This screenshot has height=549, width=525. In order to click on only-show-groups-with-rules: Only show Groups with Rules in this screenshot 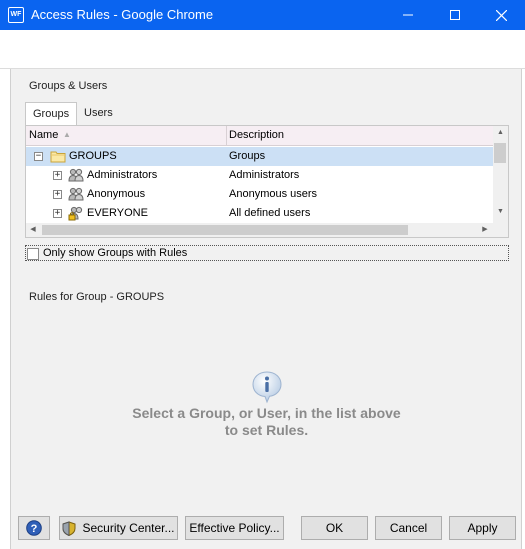, I will do `click(267, 253)`.